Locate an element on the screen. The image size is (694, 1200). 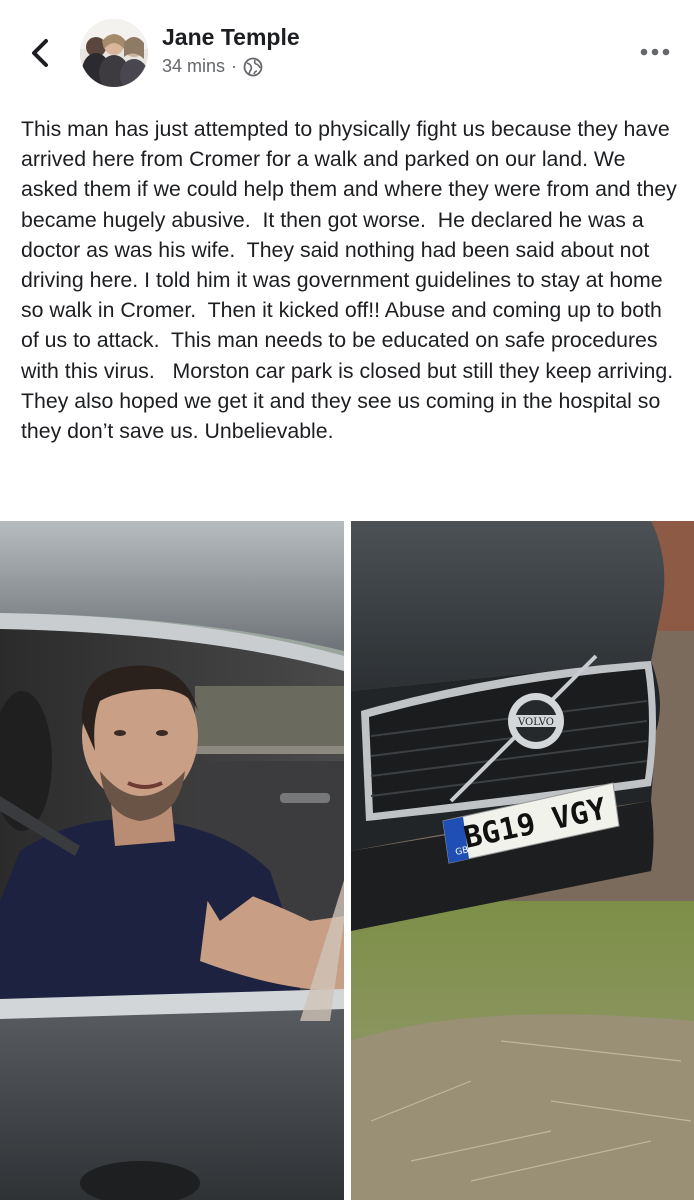
chevron-left-icon is located at coordinates (40, 53).